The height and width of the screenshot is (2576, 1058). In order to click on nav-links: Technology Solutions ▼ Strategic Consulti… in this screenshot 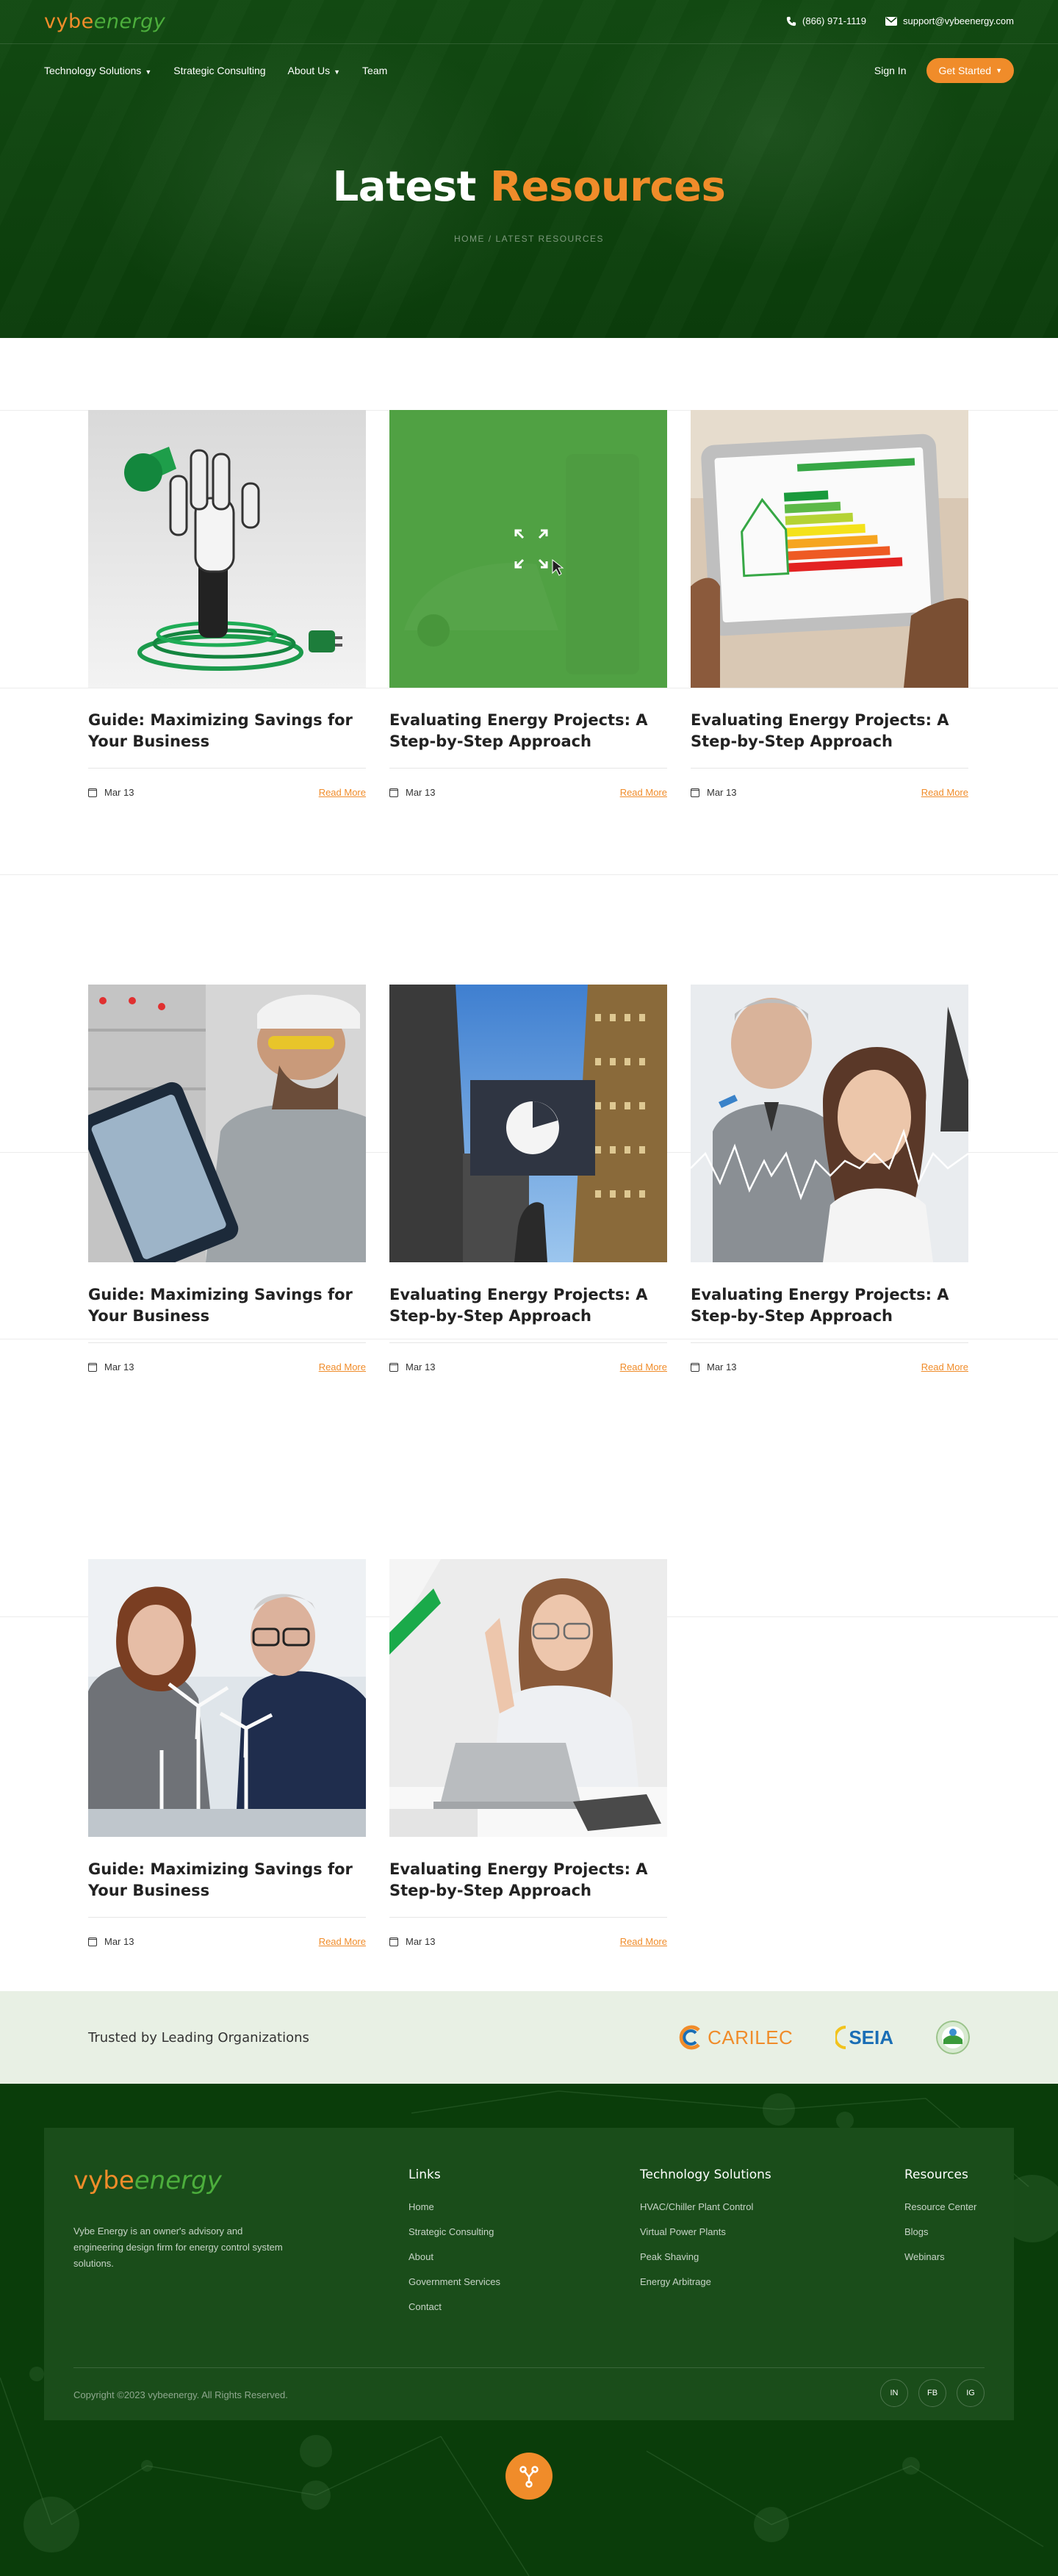, I will do `click(215, 70)`.